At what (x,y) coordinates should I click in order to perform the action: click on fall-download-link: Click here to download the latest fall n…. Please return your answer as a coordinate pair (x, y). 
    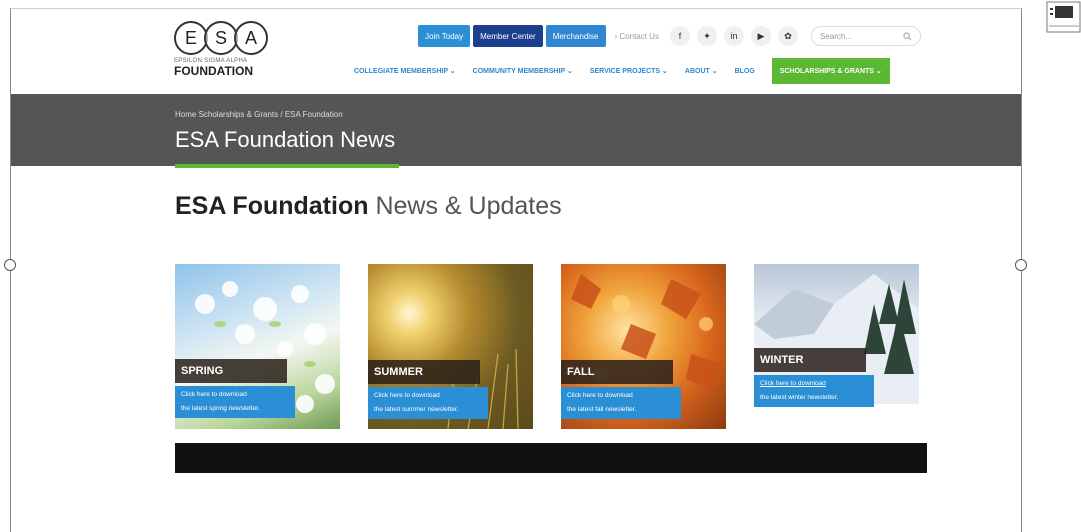
    Looking at the image, I should click on (621, 403).